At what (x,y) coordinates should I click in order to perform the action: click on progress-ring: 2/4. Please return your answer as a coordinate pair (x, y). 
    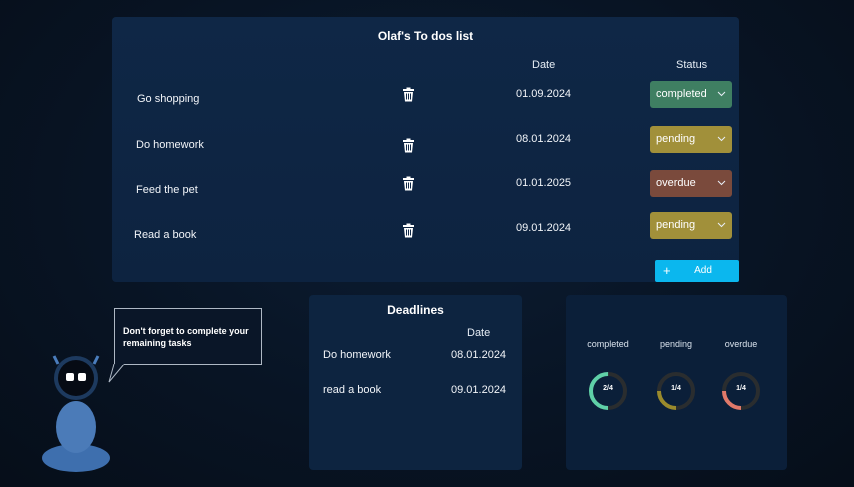
    Looking at the image, I should click on (608, 391).